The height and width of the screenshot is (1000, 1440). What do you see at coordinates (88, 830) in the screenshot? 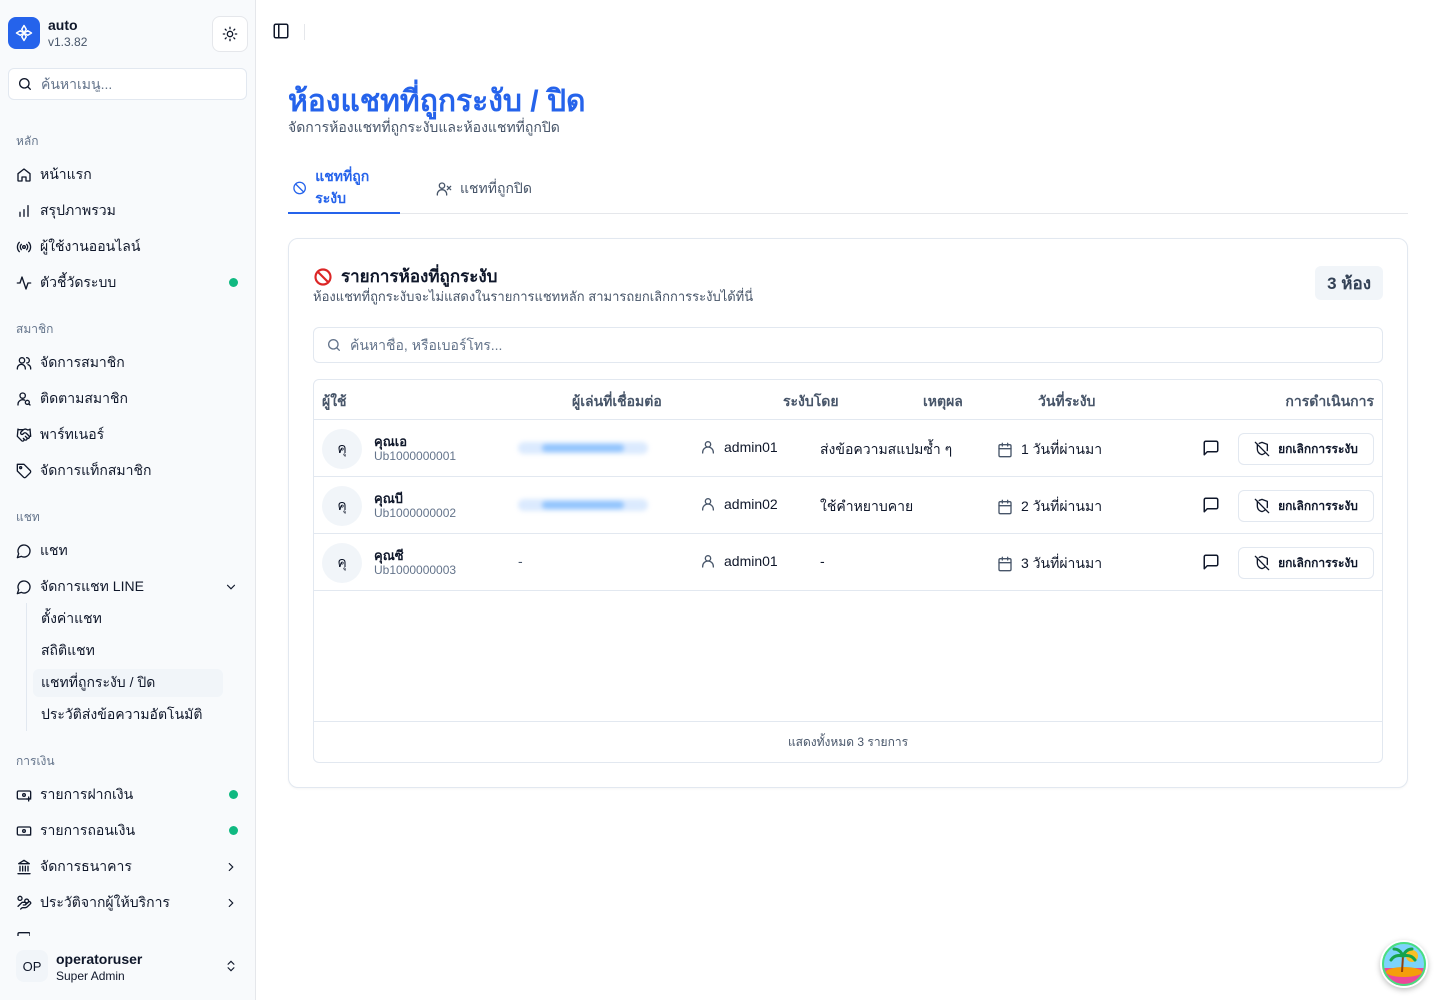
I see `sidebar-item-label: รายการถอนเงิน` at bounding box center [88, 830].